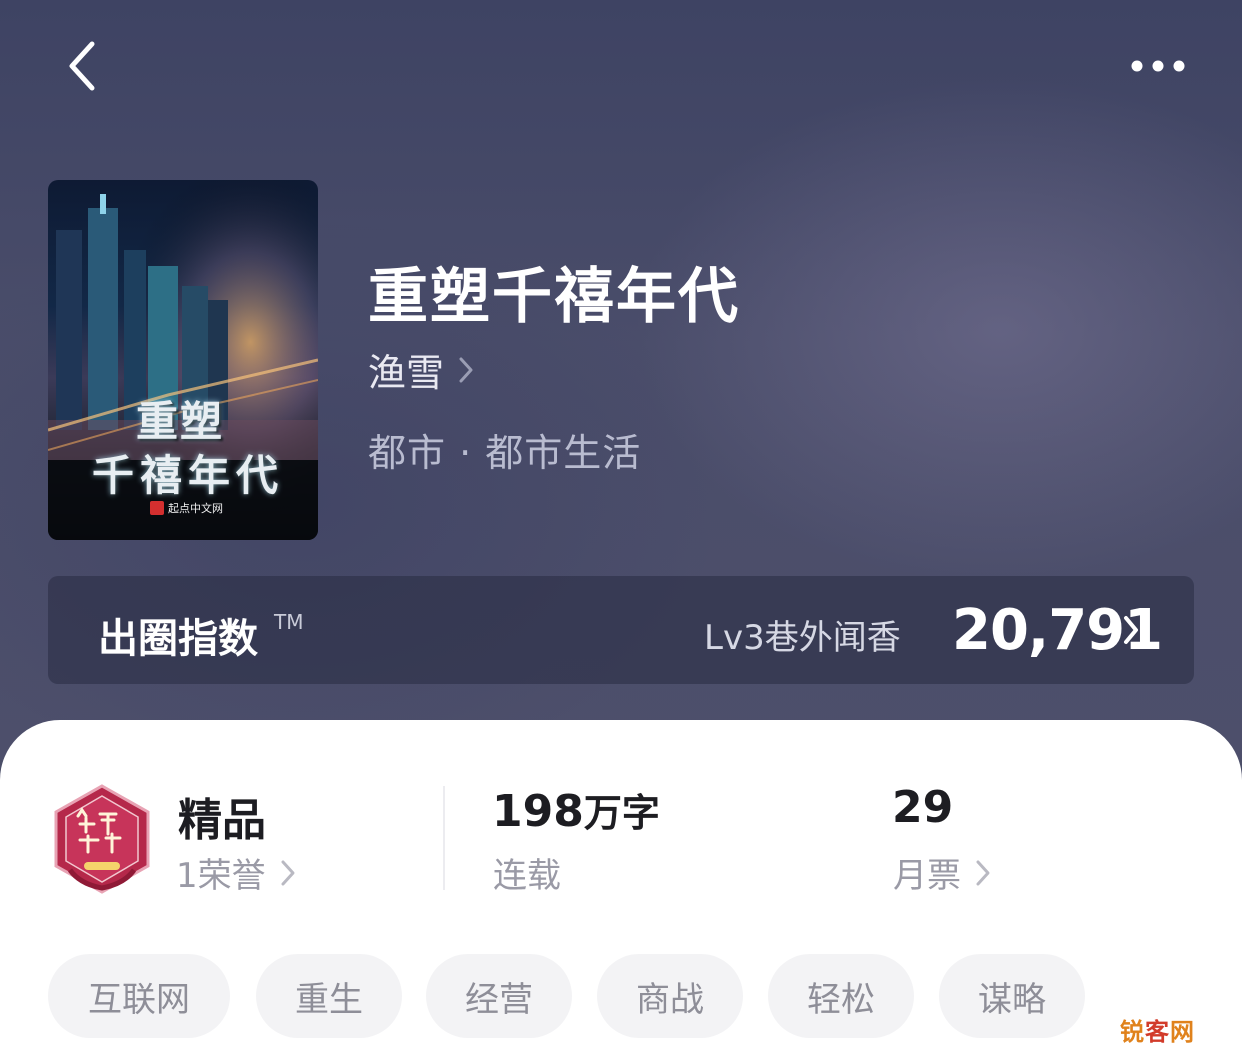 The image size is (1242, 1059). I want to click on back-button, so click(83, 66).